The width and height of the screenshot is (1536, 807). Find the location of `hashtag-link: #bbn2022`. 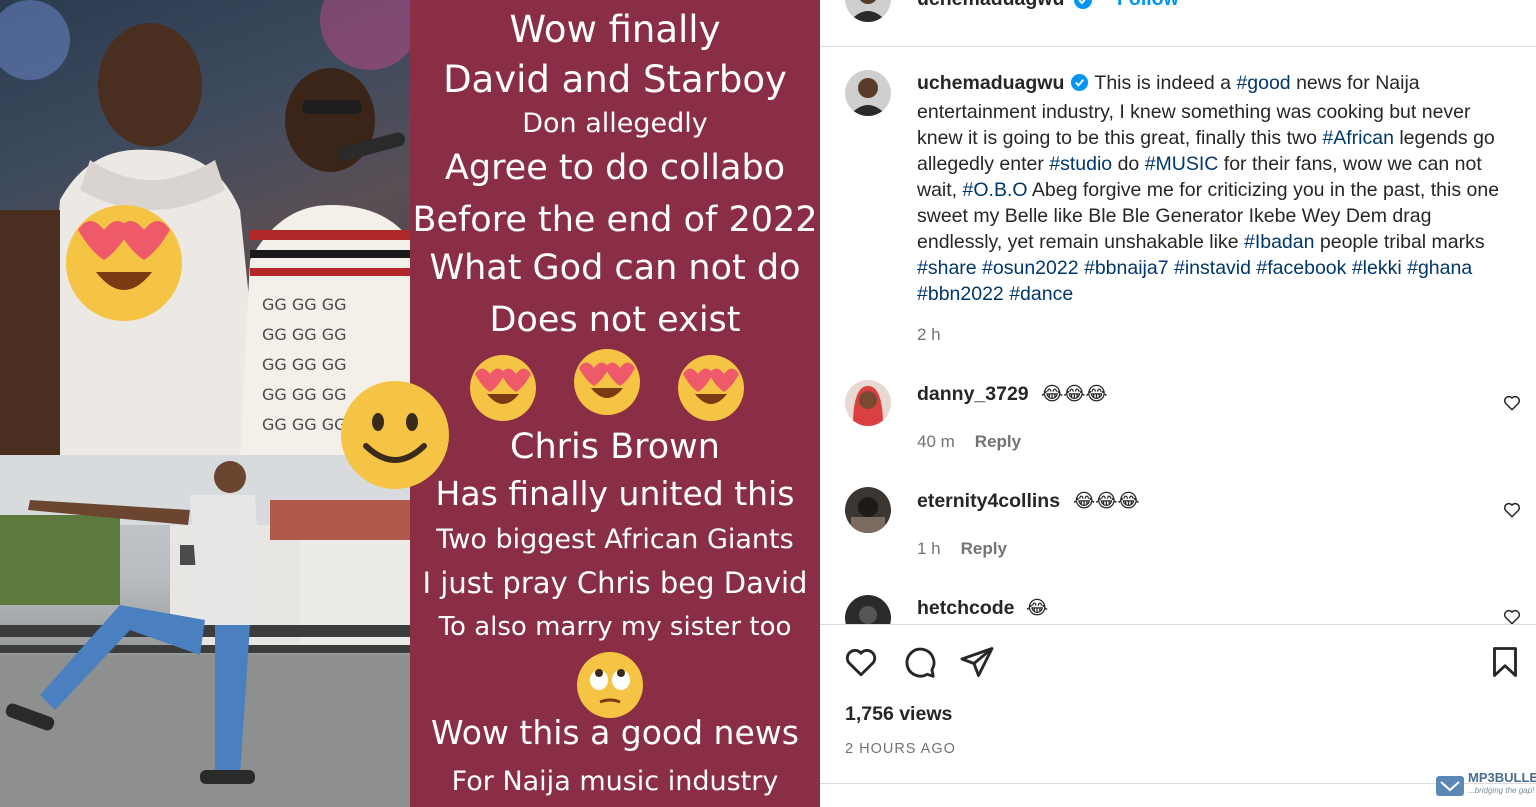

hashtag-link: #bbn2022 is located at coordinates (960, 294).